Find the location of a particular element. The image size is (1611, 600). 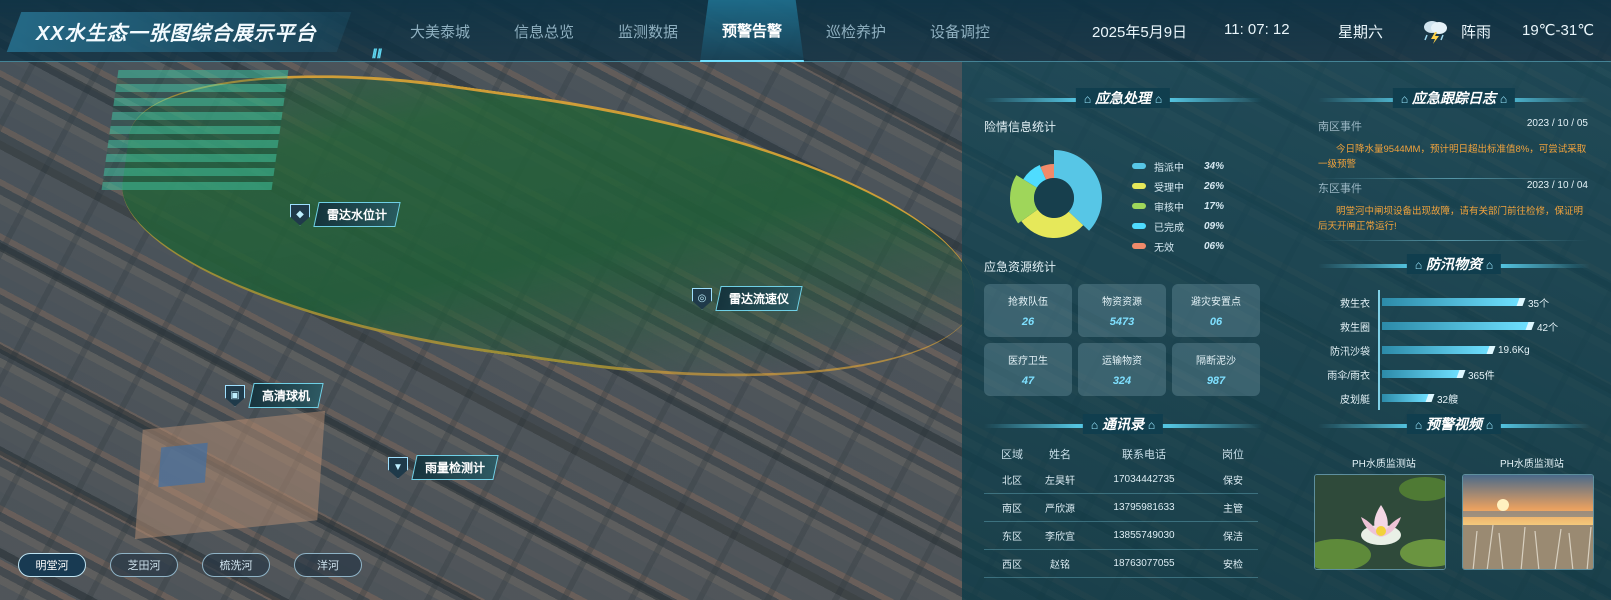

supply-row: 雨伞/雨衣 365件 is located at coordinates (1453, 374).